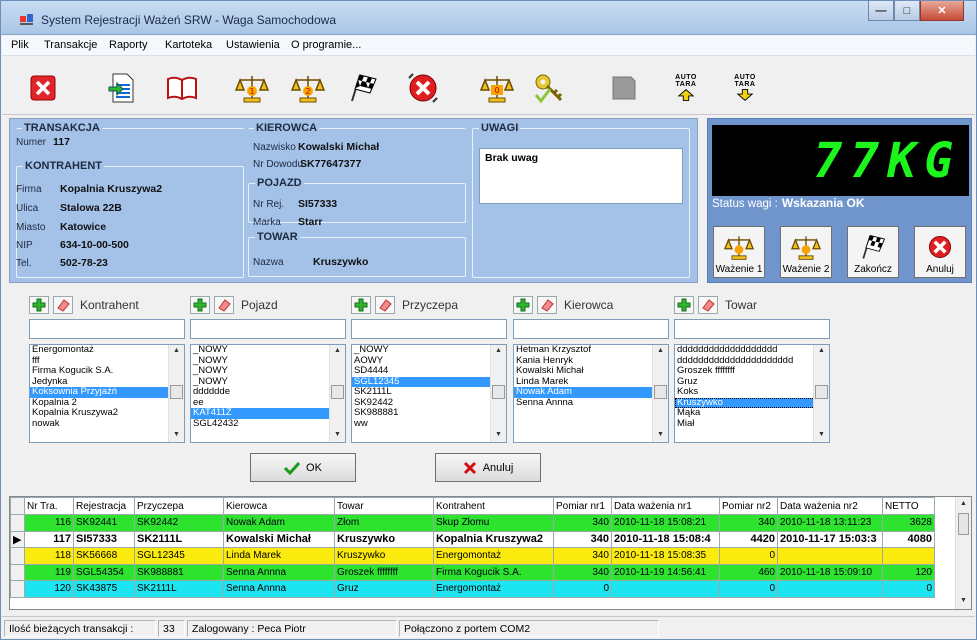  What do you see at coordinates (429, 381) in the screenshot?
I see `list-item: SGL12345` at bounding box center [429, 381].